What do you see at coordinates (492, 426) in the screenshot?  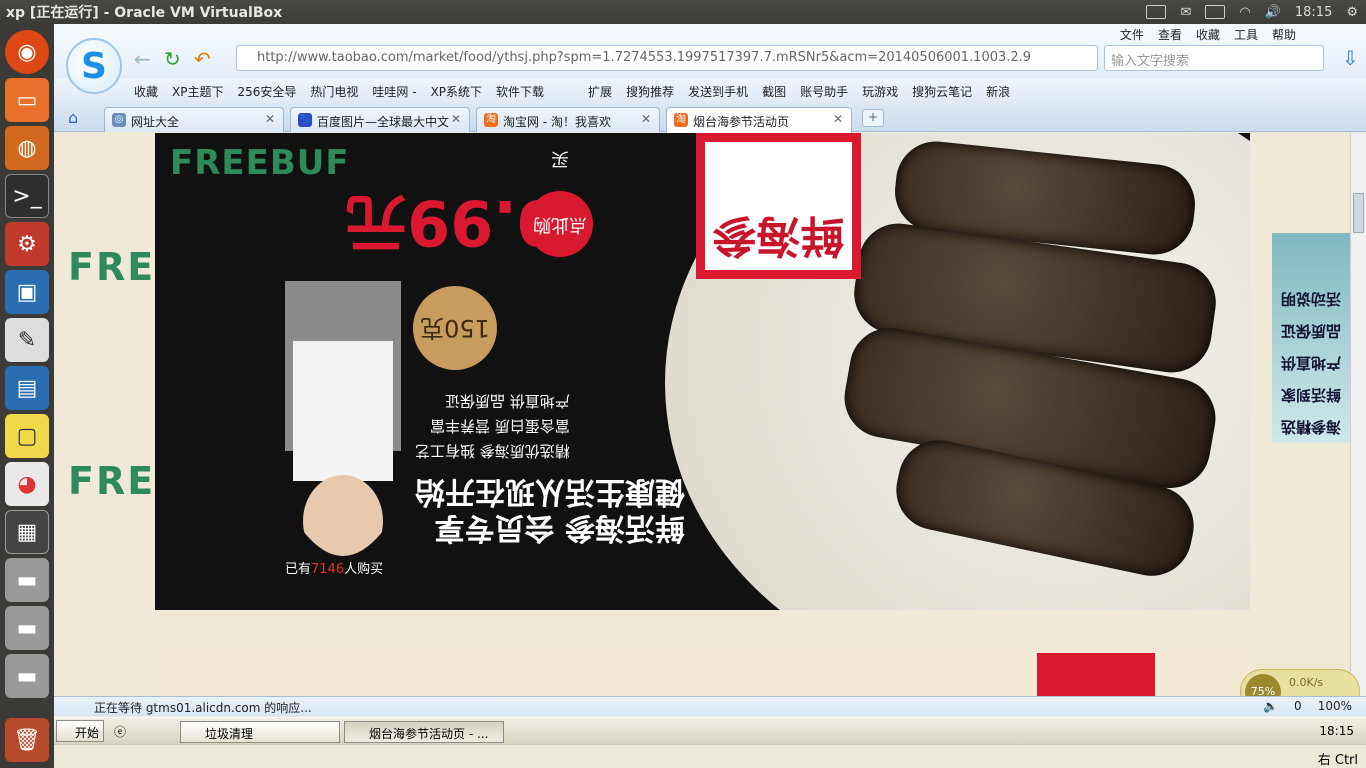 I see `feature-list: 精选优质海参 独有工艺 富含蛋白质 营养丰富 产地直供 品质保证` at bounding box center [492, 426].